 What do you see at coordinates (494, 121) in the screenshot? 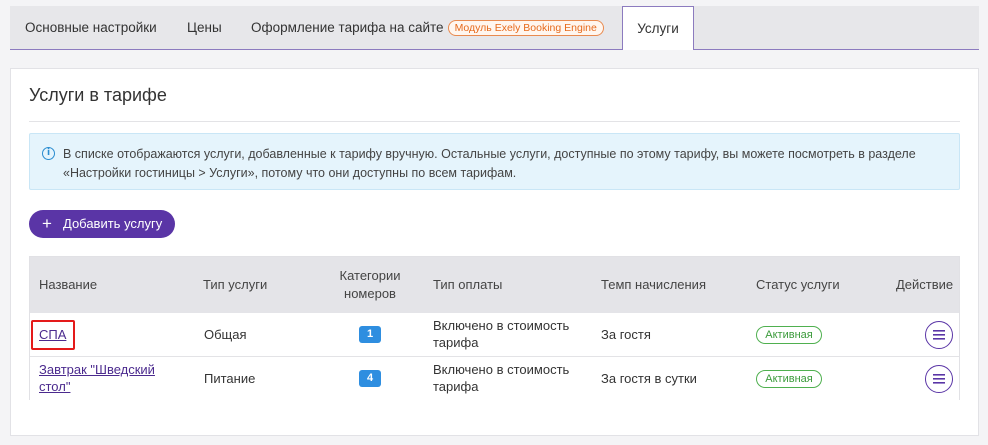
I see `divider` at bounding box center [494, 121].